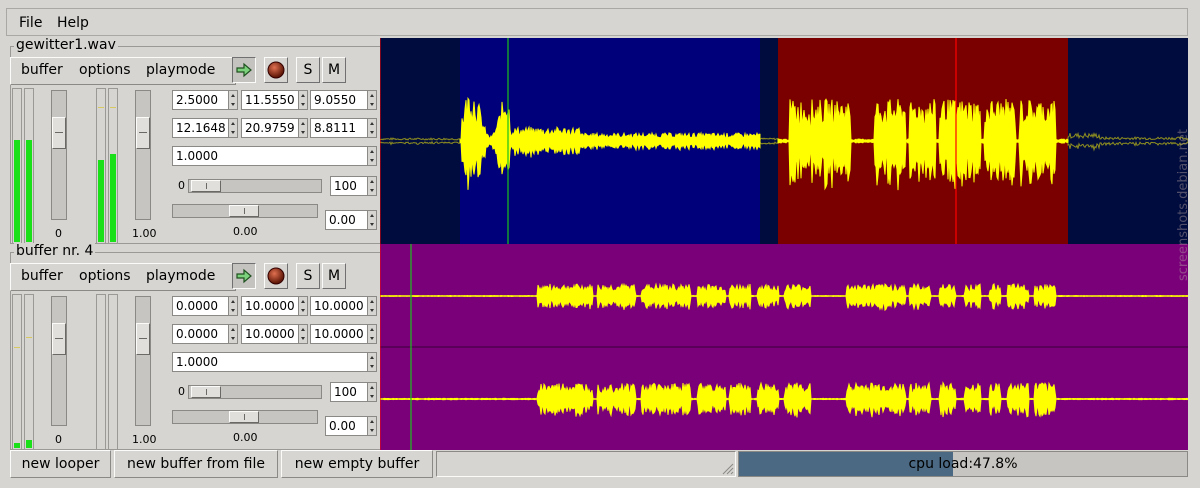 Image resolution: width=1200 pixels, height=488 pixels. What do you see at coordinates (30, 23) in the screenshot?
I see `menu-file: File` at bounding box center [30, 23].